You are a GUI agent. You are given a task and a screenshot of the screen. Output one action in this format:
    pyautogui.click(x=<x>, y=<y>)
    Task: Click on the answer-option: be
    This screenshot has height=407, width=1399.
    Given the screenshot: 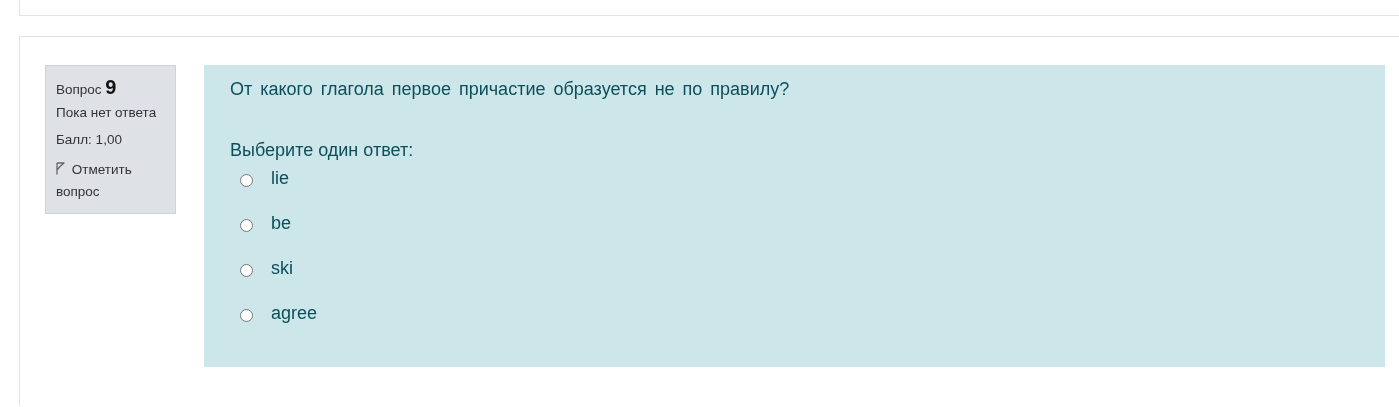 What is the action you would take?
    pyautogui.click(x=281, y=223)
    